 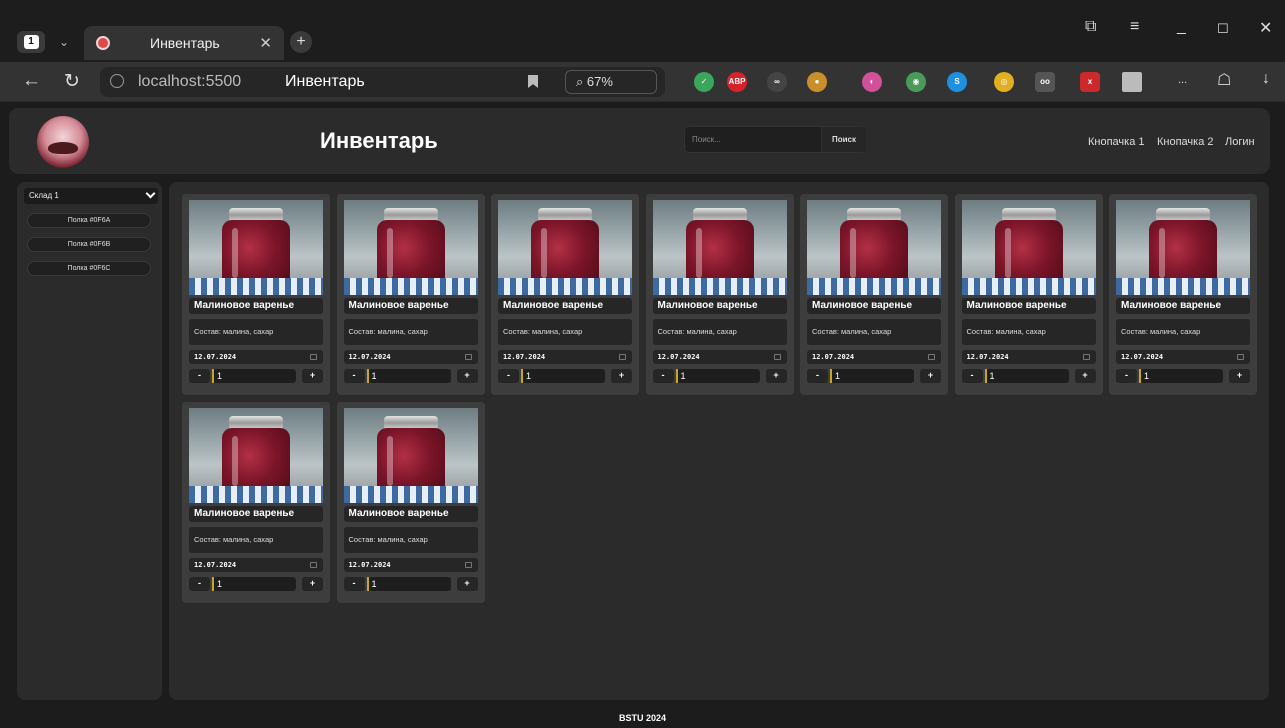 I want to click on search-input, so click(x=753, y=139).